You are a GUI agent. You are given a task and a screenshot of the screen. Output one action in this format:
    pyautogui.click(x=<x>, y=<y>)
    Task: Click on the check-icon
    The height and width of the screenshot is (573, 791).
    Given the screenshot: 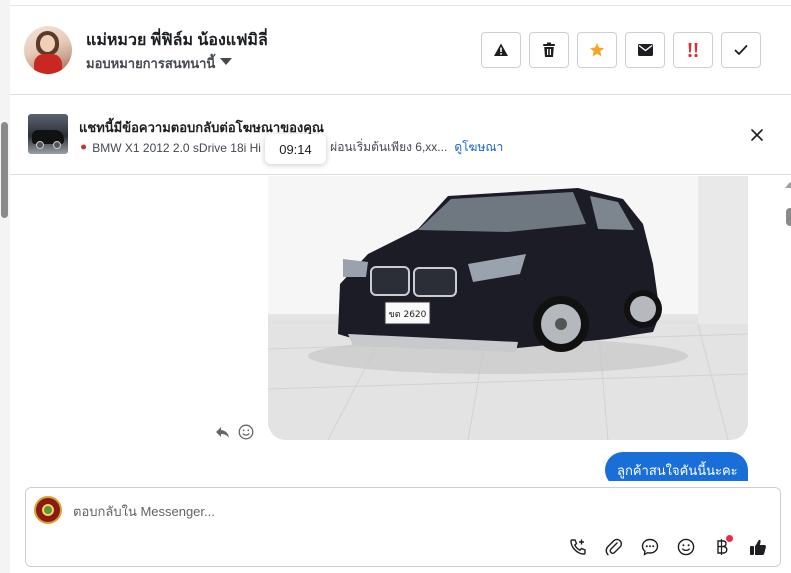 What is the action you would take?
    pyautogui.click(x=741, y=50)
    